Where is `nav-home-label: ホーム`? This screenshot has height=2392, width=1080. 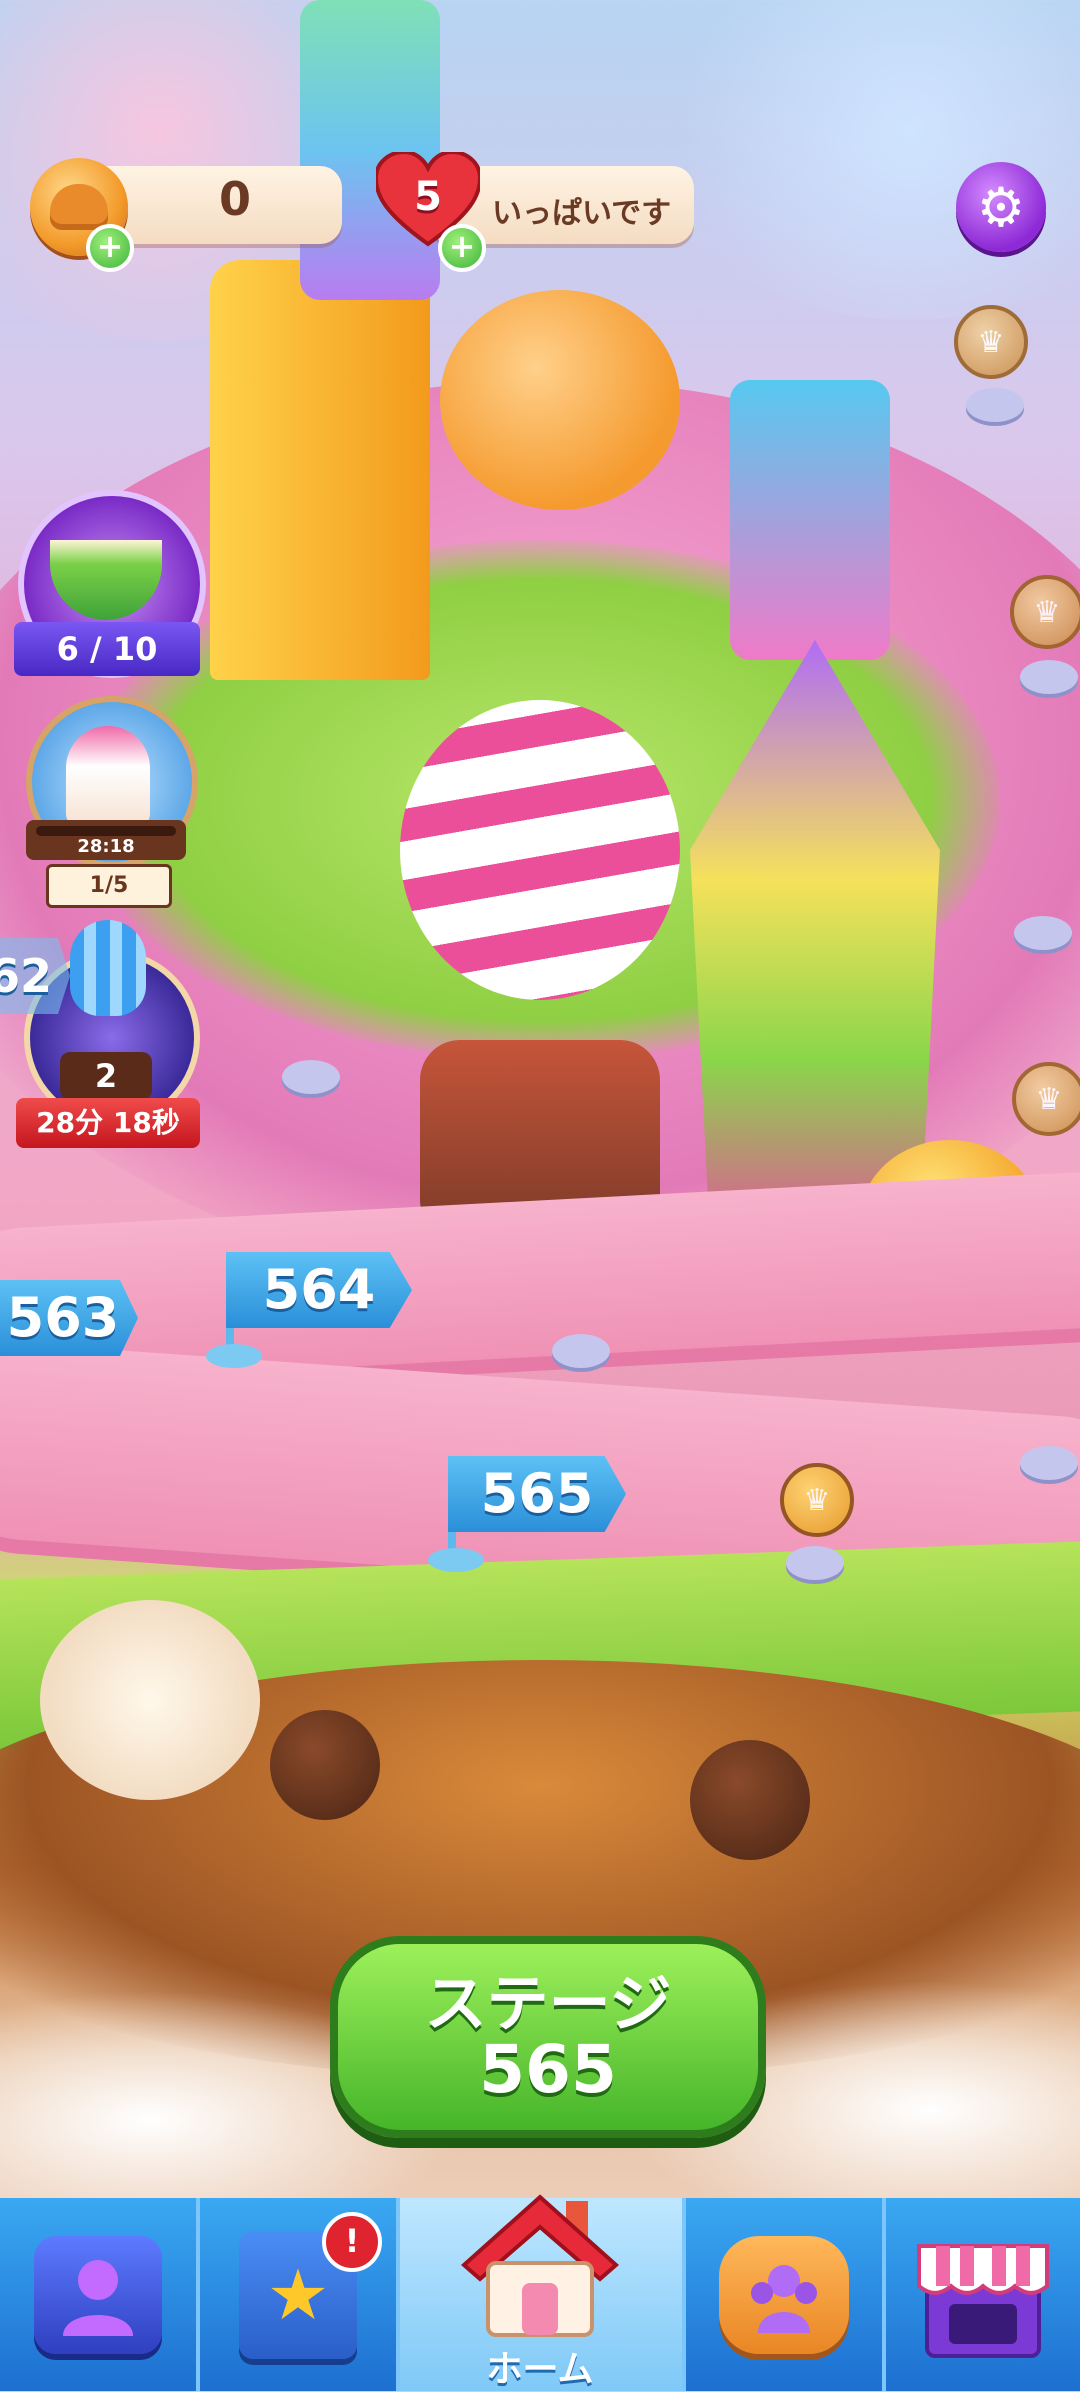
nav-home-label: ホーム is located at coordinates (540, 2369).